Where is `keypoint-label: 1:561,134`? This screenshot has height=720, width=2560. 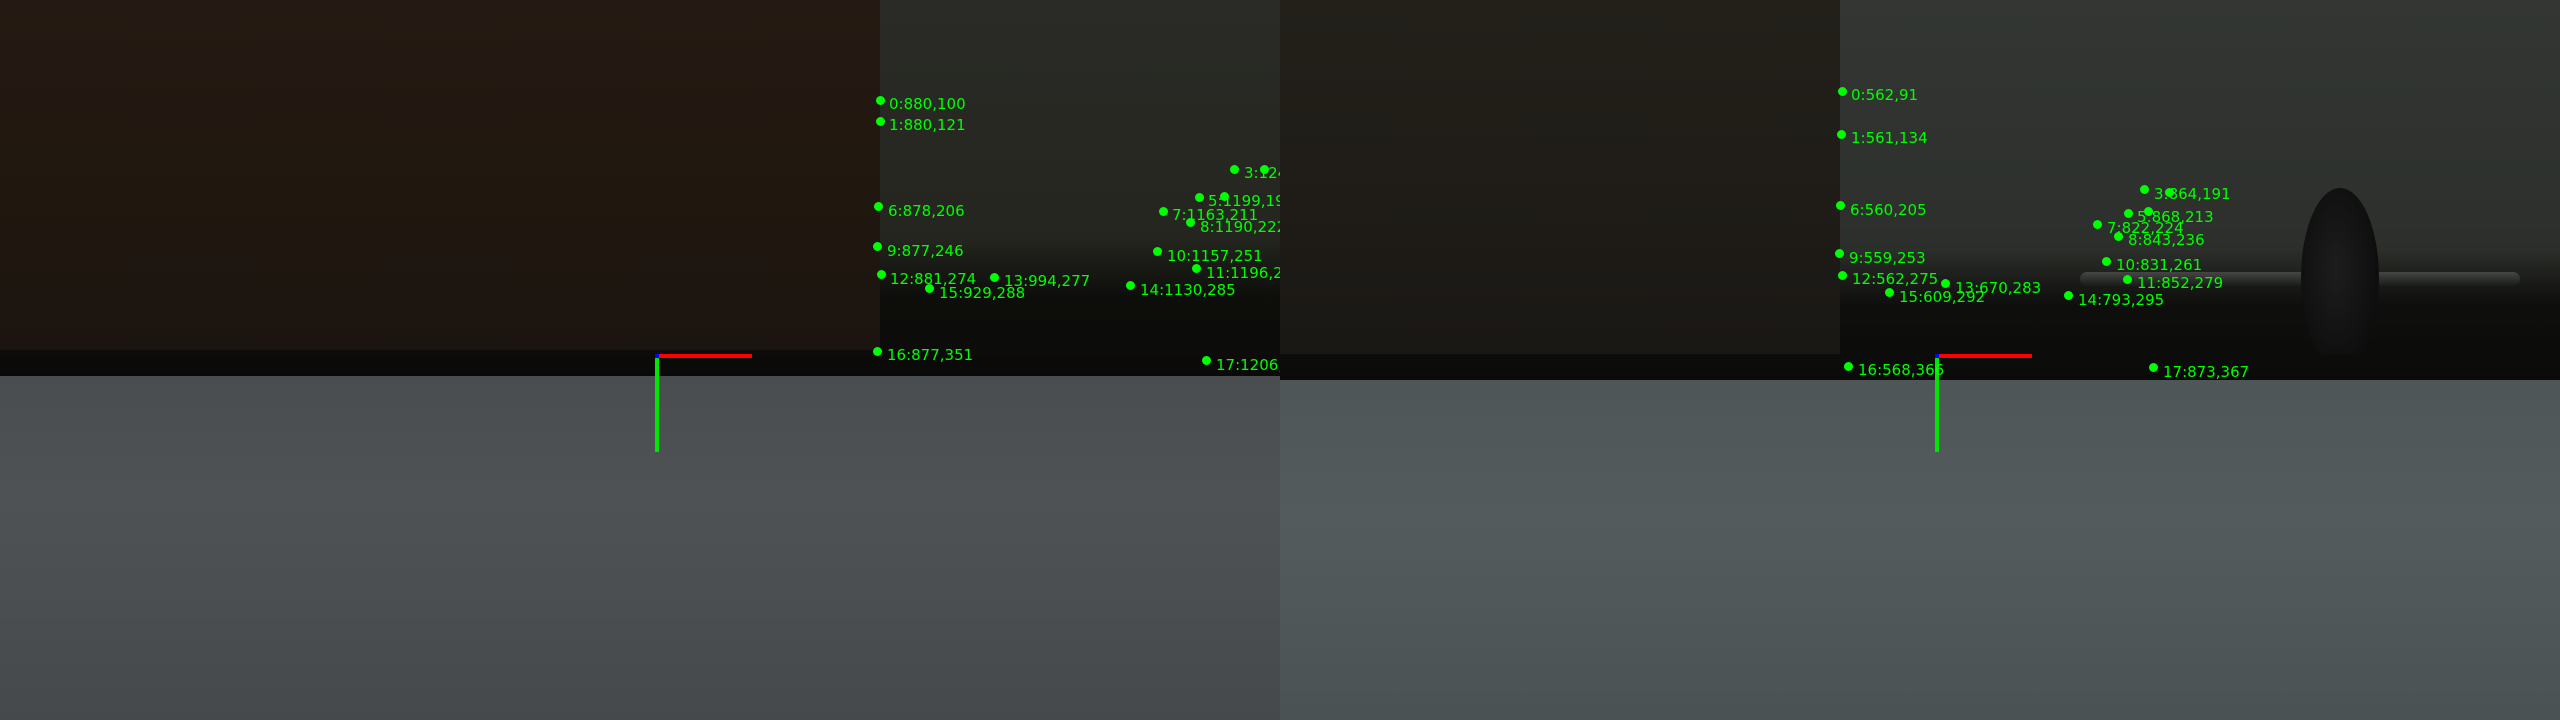 keypoint-label: 1:561,134 is located at coordinates (1889, 138).